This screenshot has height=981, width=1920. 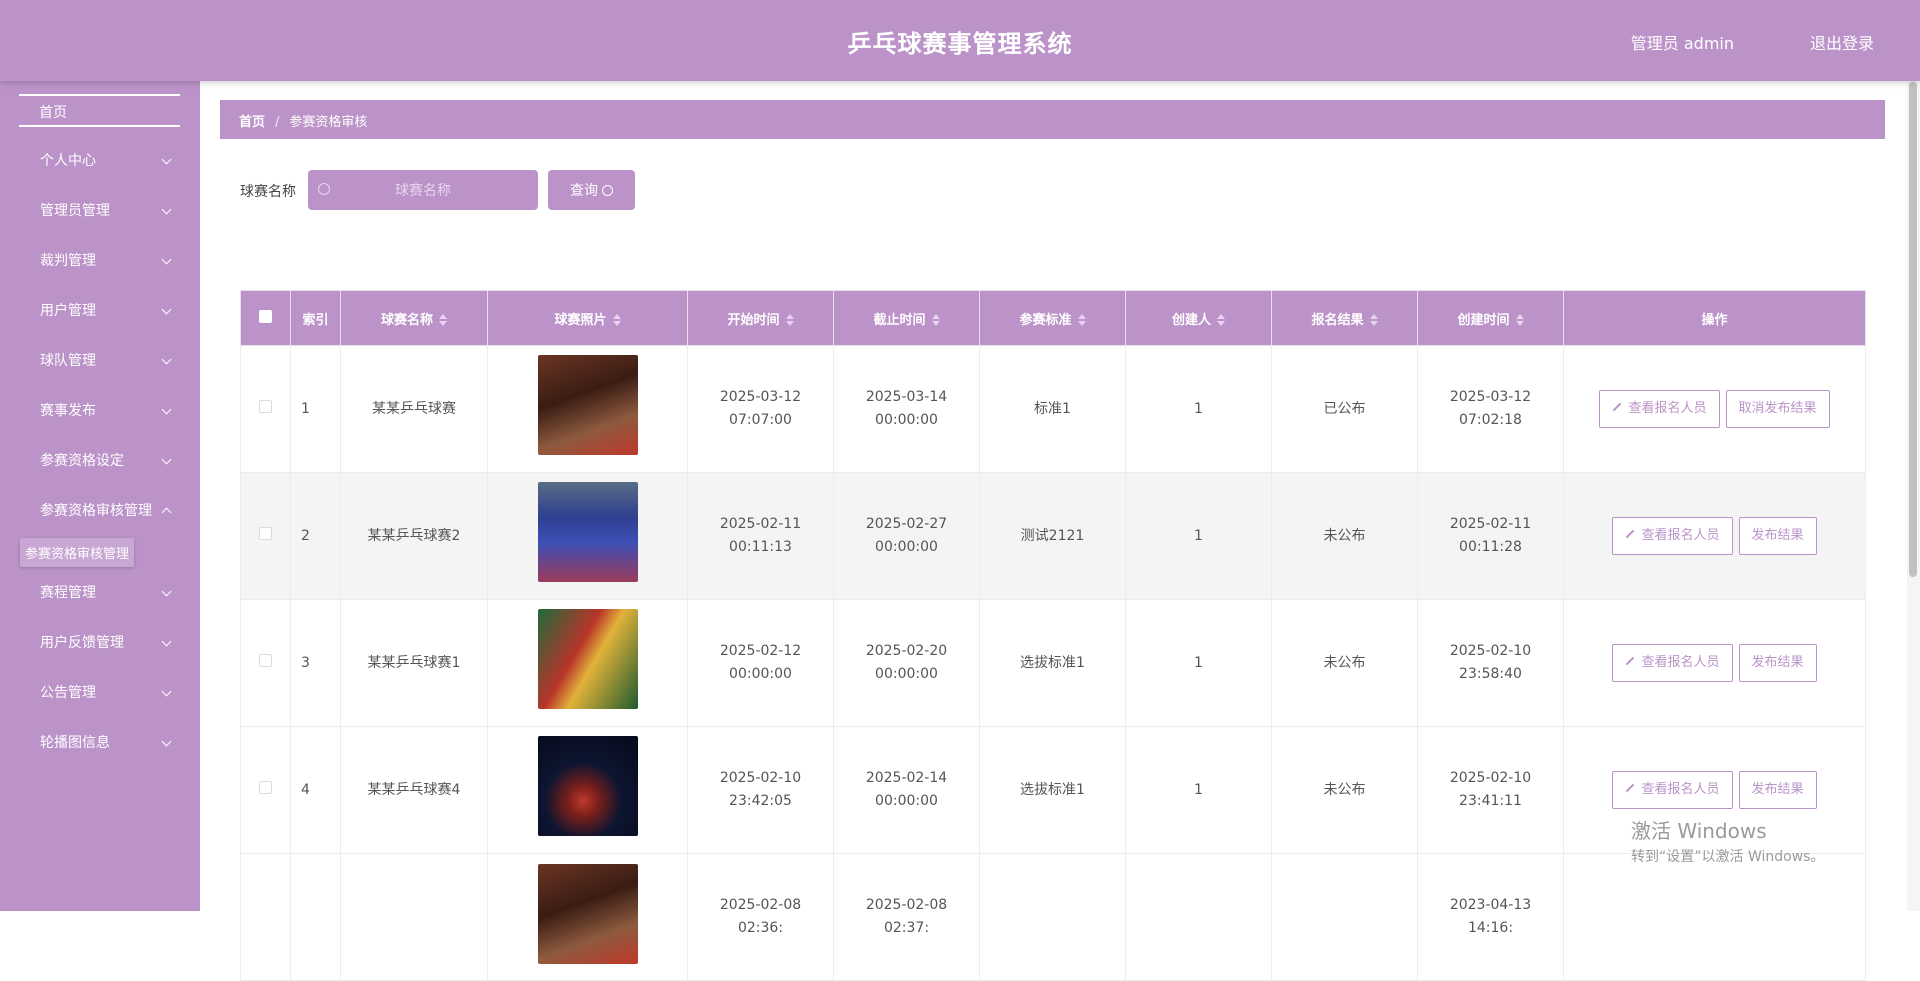 I want to click on created-time: 2025-02-10 23:58:40, so click(x=1490, y=663).